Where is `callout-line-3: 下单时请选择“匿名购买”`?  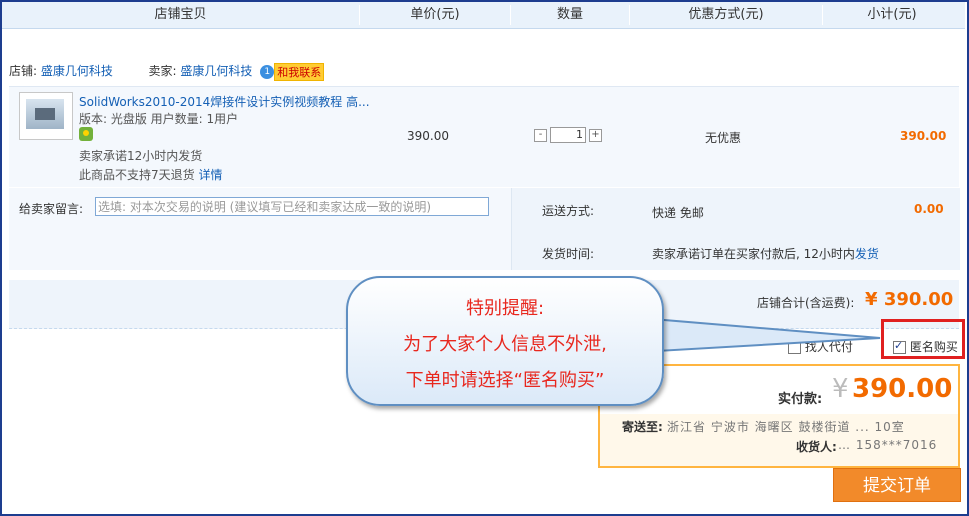
callout-line-3: 下单时请选择“匿名购买” is located at coordinates (505, 380).